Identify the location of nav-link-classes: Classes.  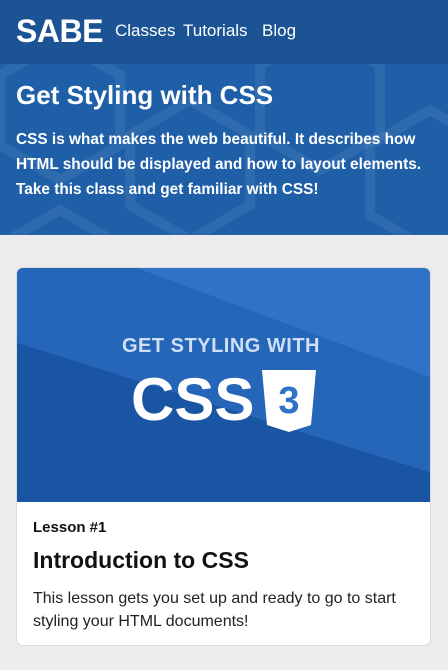
(145, 31).